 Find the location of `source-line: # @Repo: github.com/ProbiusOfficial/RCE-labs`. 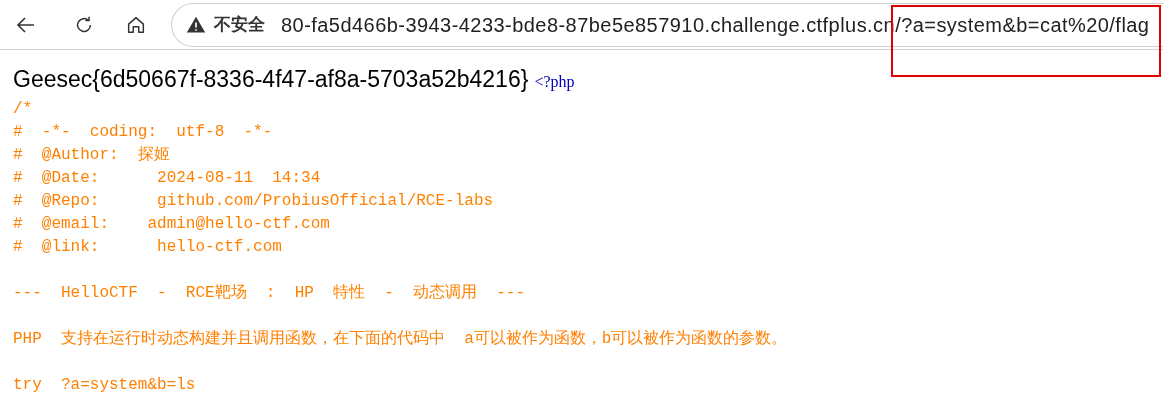

source-line: # @Repo: github.com/ProbiusOfficial/RCE-labs is located at coordinates (253, 201).